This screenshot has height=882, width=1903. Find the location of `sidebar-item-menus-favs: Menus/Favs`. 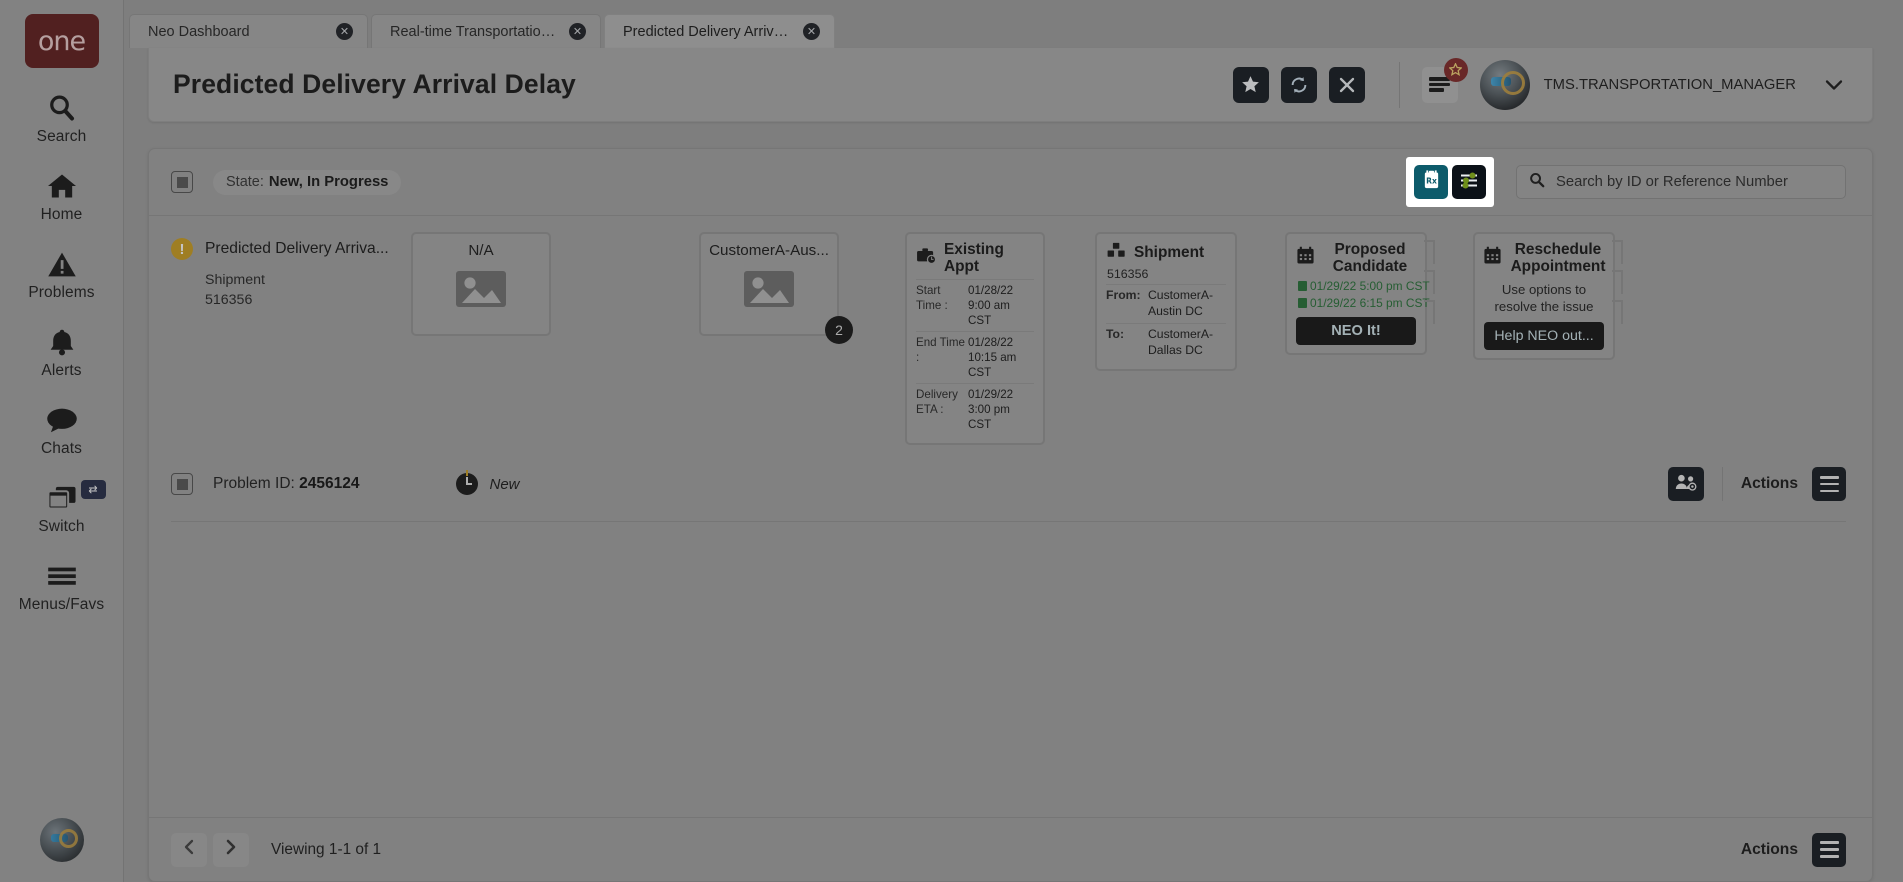

sidebar-item-menus-favs: Menus/Favs is located at coordinates (62, 585).